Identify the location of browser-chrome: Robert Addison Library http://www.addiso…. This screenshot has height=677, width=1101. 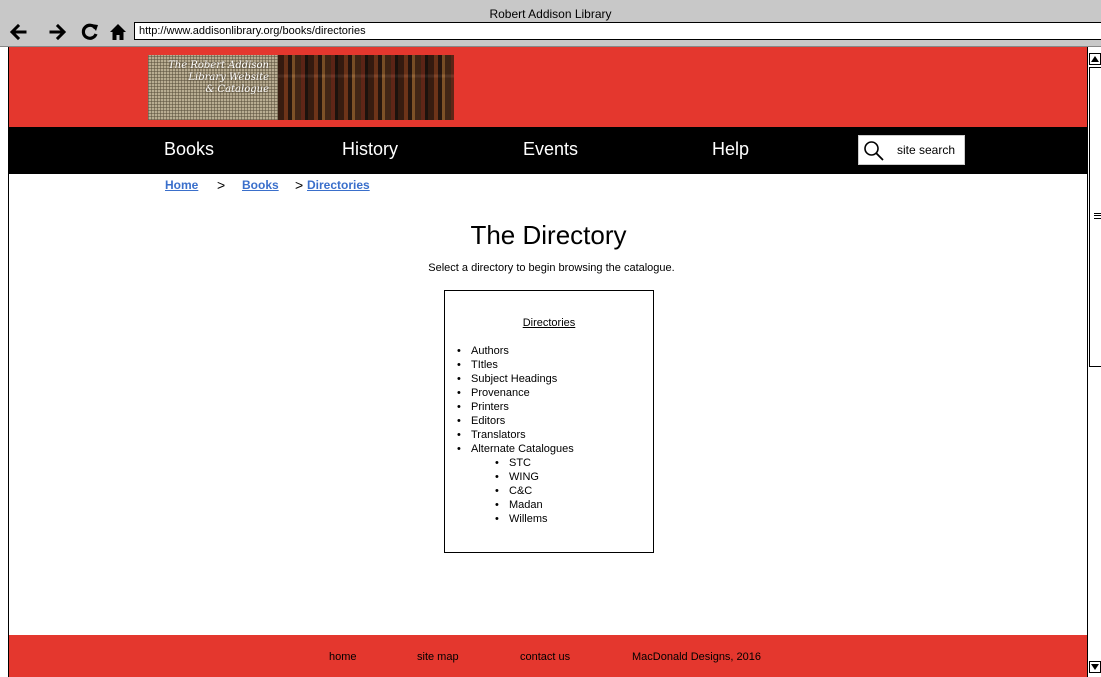
(550, 23).